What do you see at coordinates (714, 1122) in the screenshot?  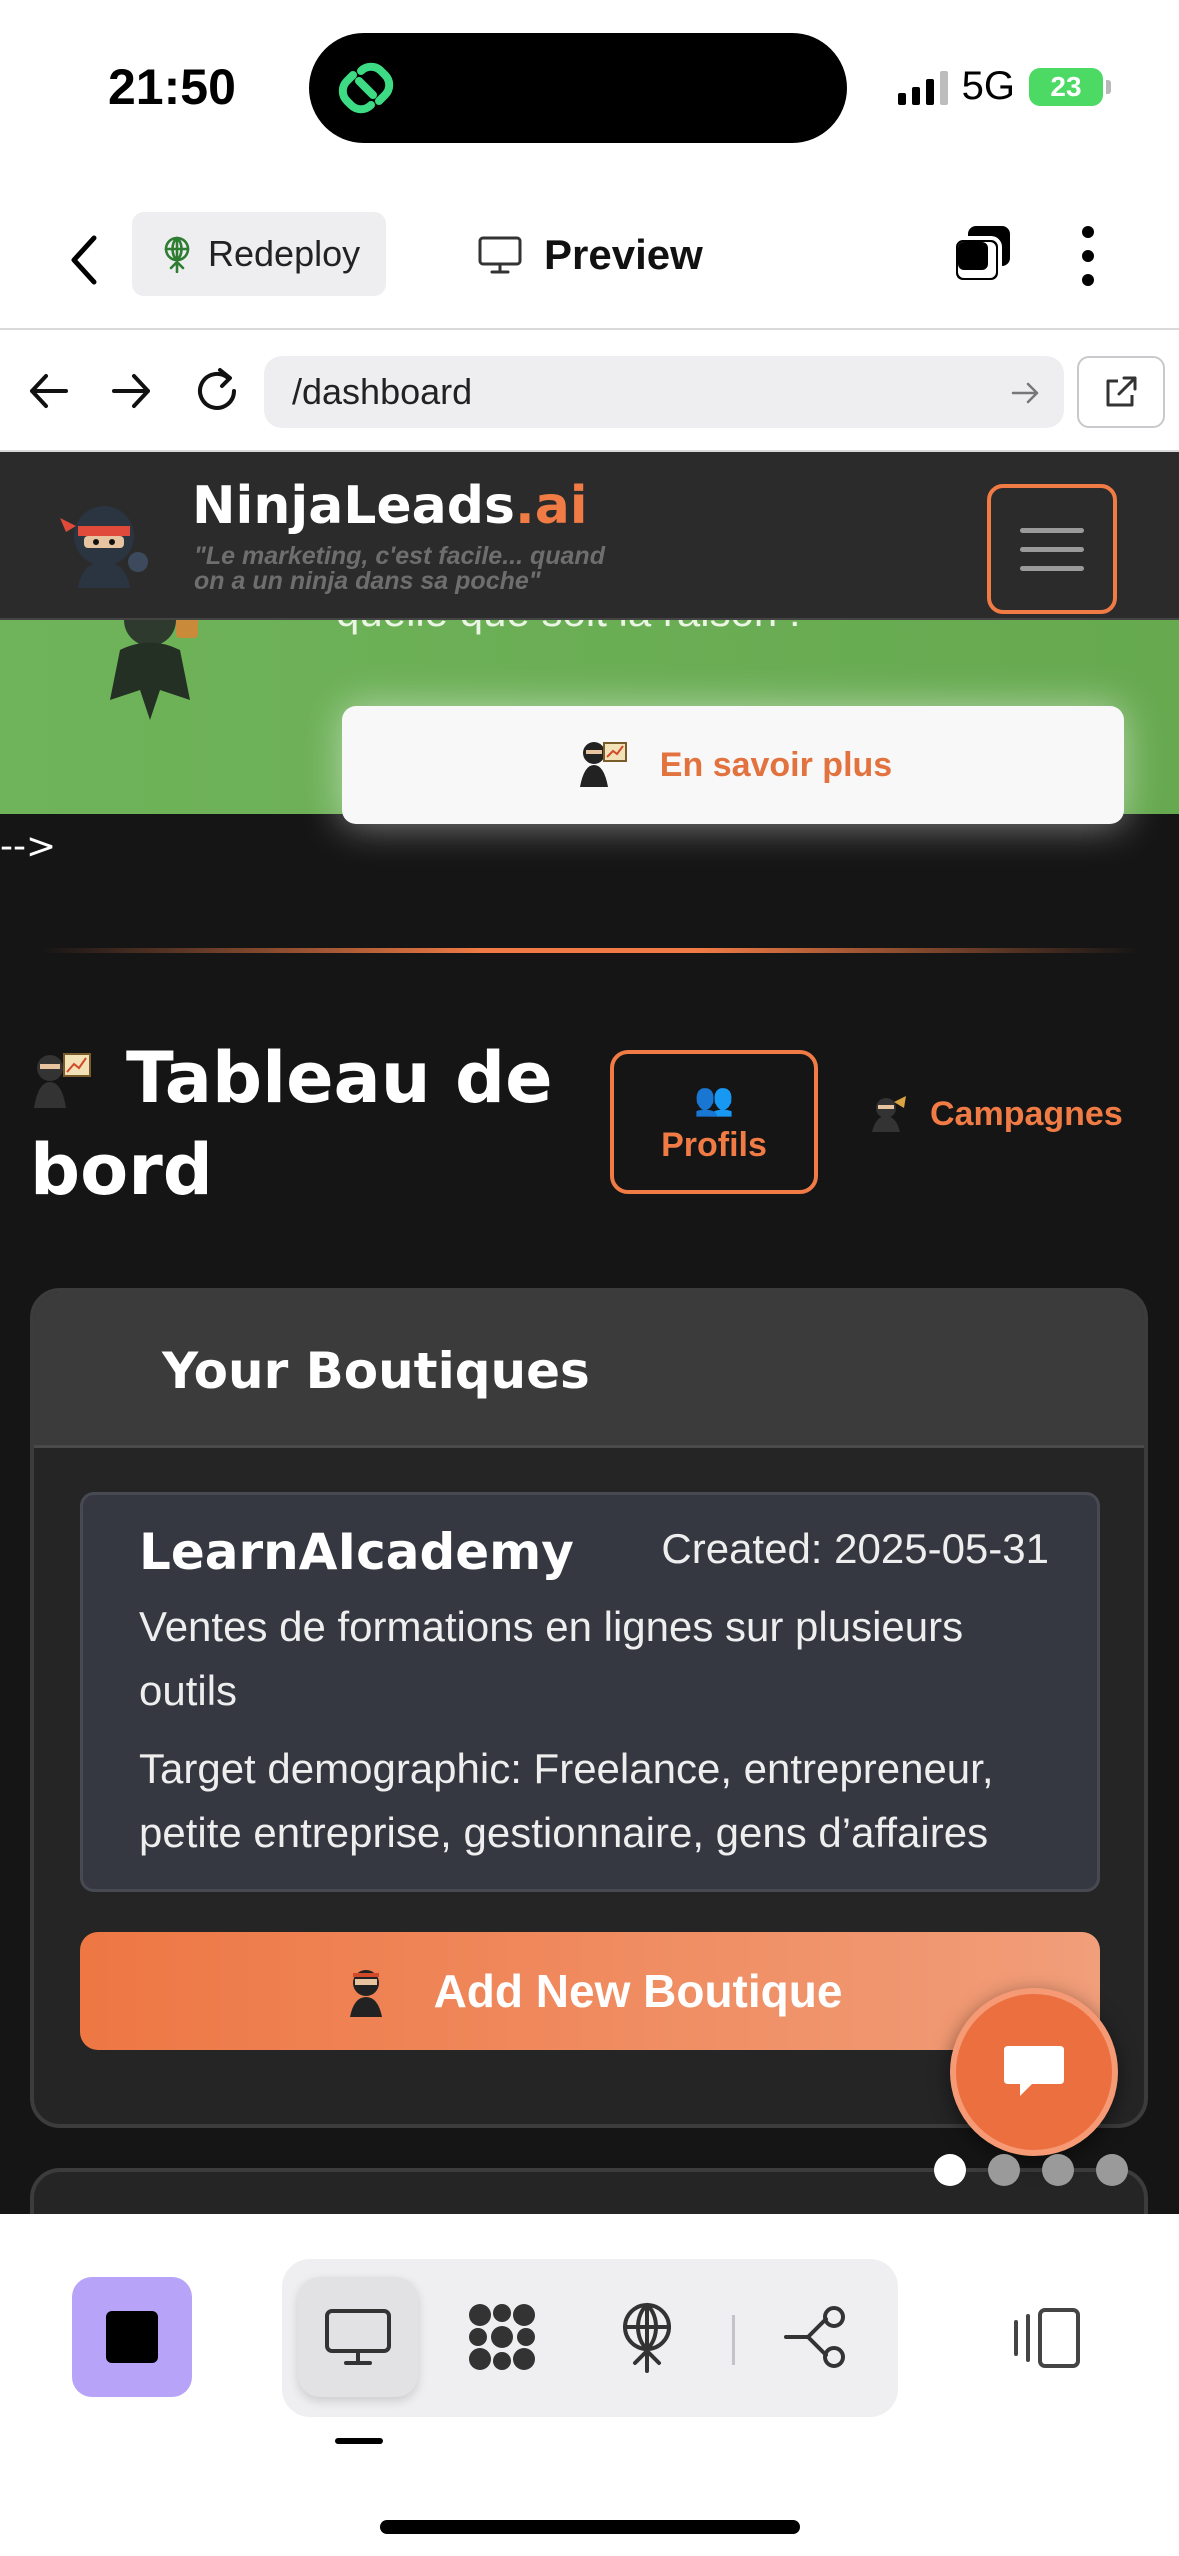 I see `profils-nav-button: 👥 Profils` at bounding box center [714, 1122].